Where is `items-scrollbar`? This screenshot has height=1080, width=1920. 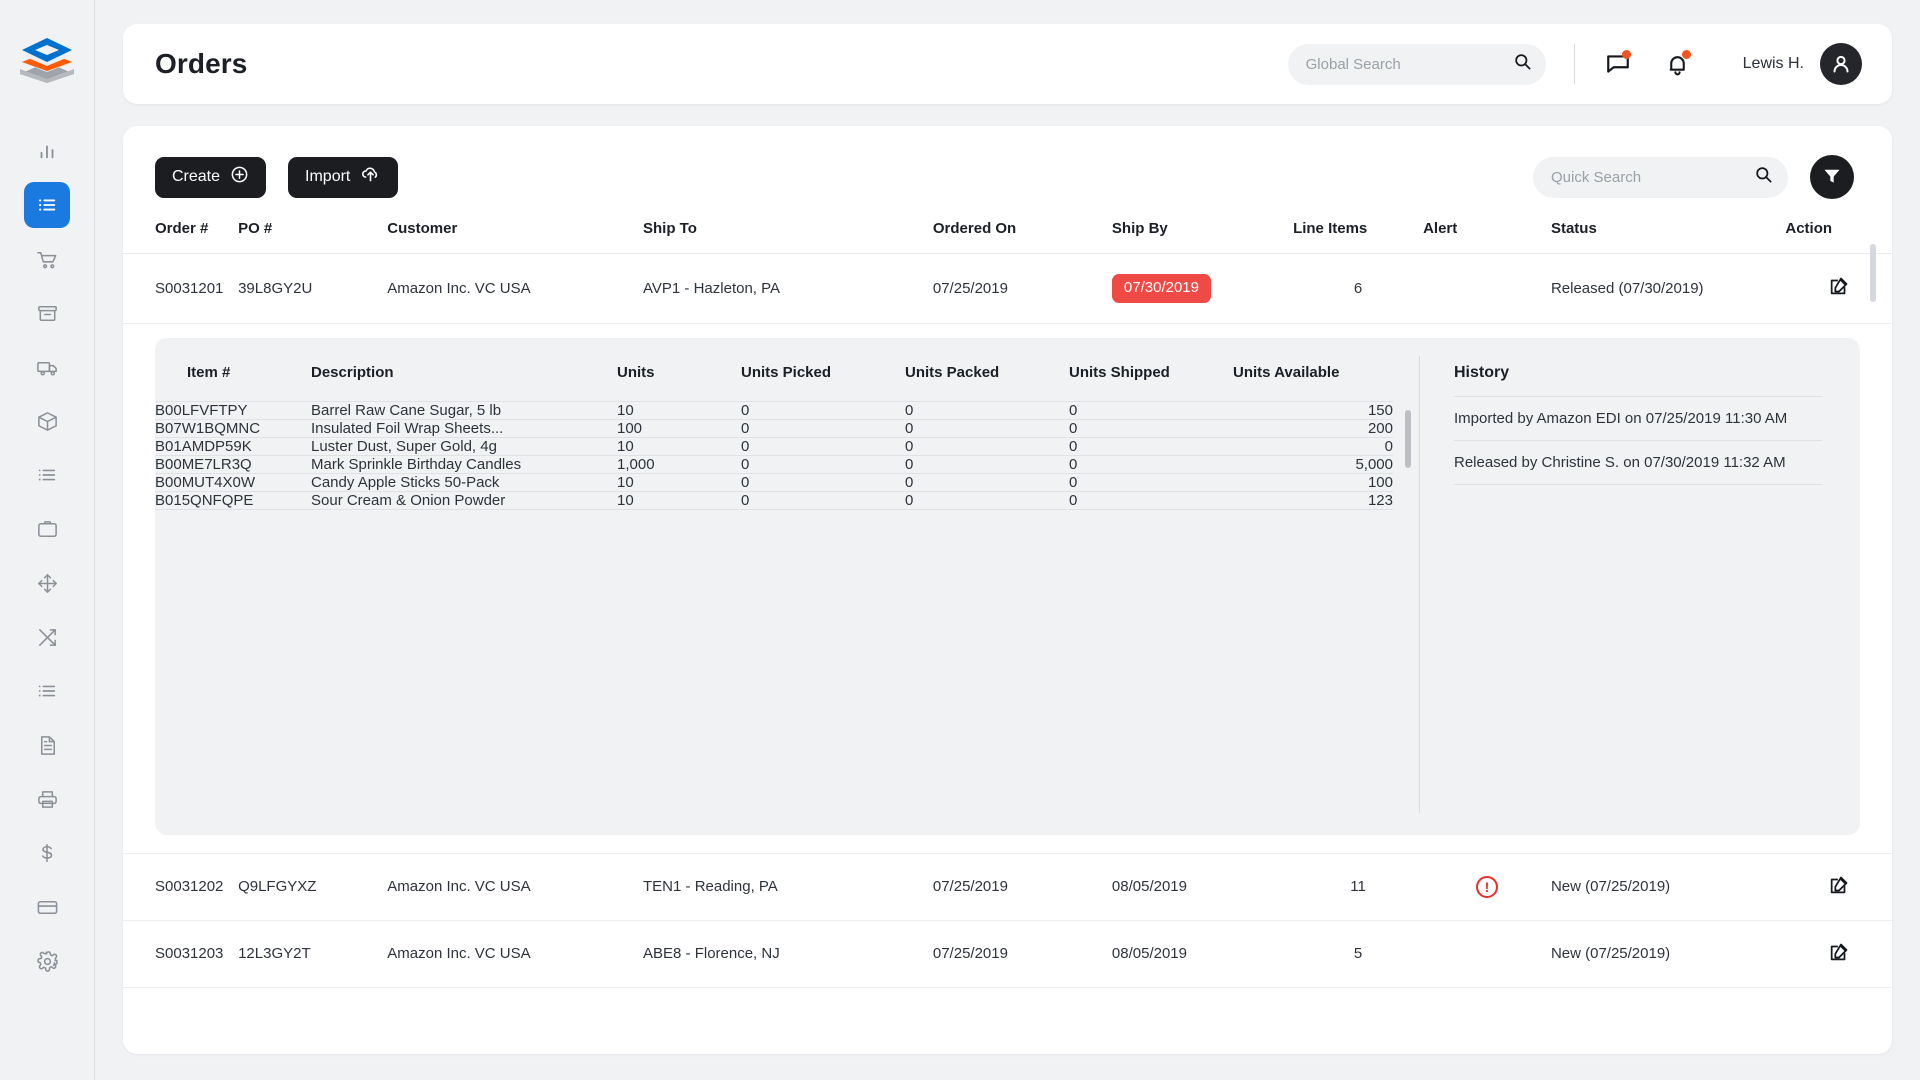
items-scrollbar is located at coordinates (1408, 438).